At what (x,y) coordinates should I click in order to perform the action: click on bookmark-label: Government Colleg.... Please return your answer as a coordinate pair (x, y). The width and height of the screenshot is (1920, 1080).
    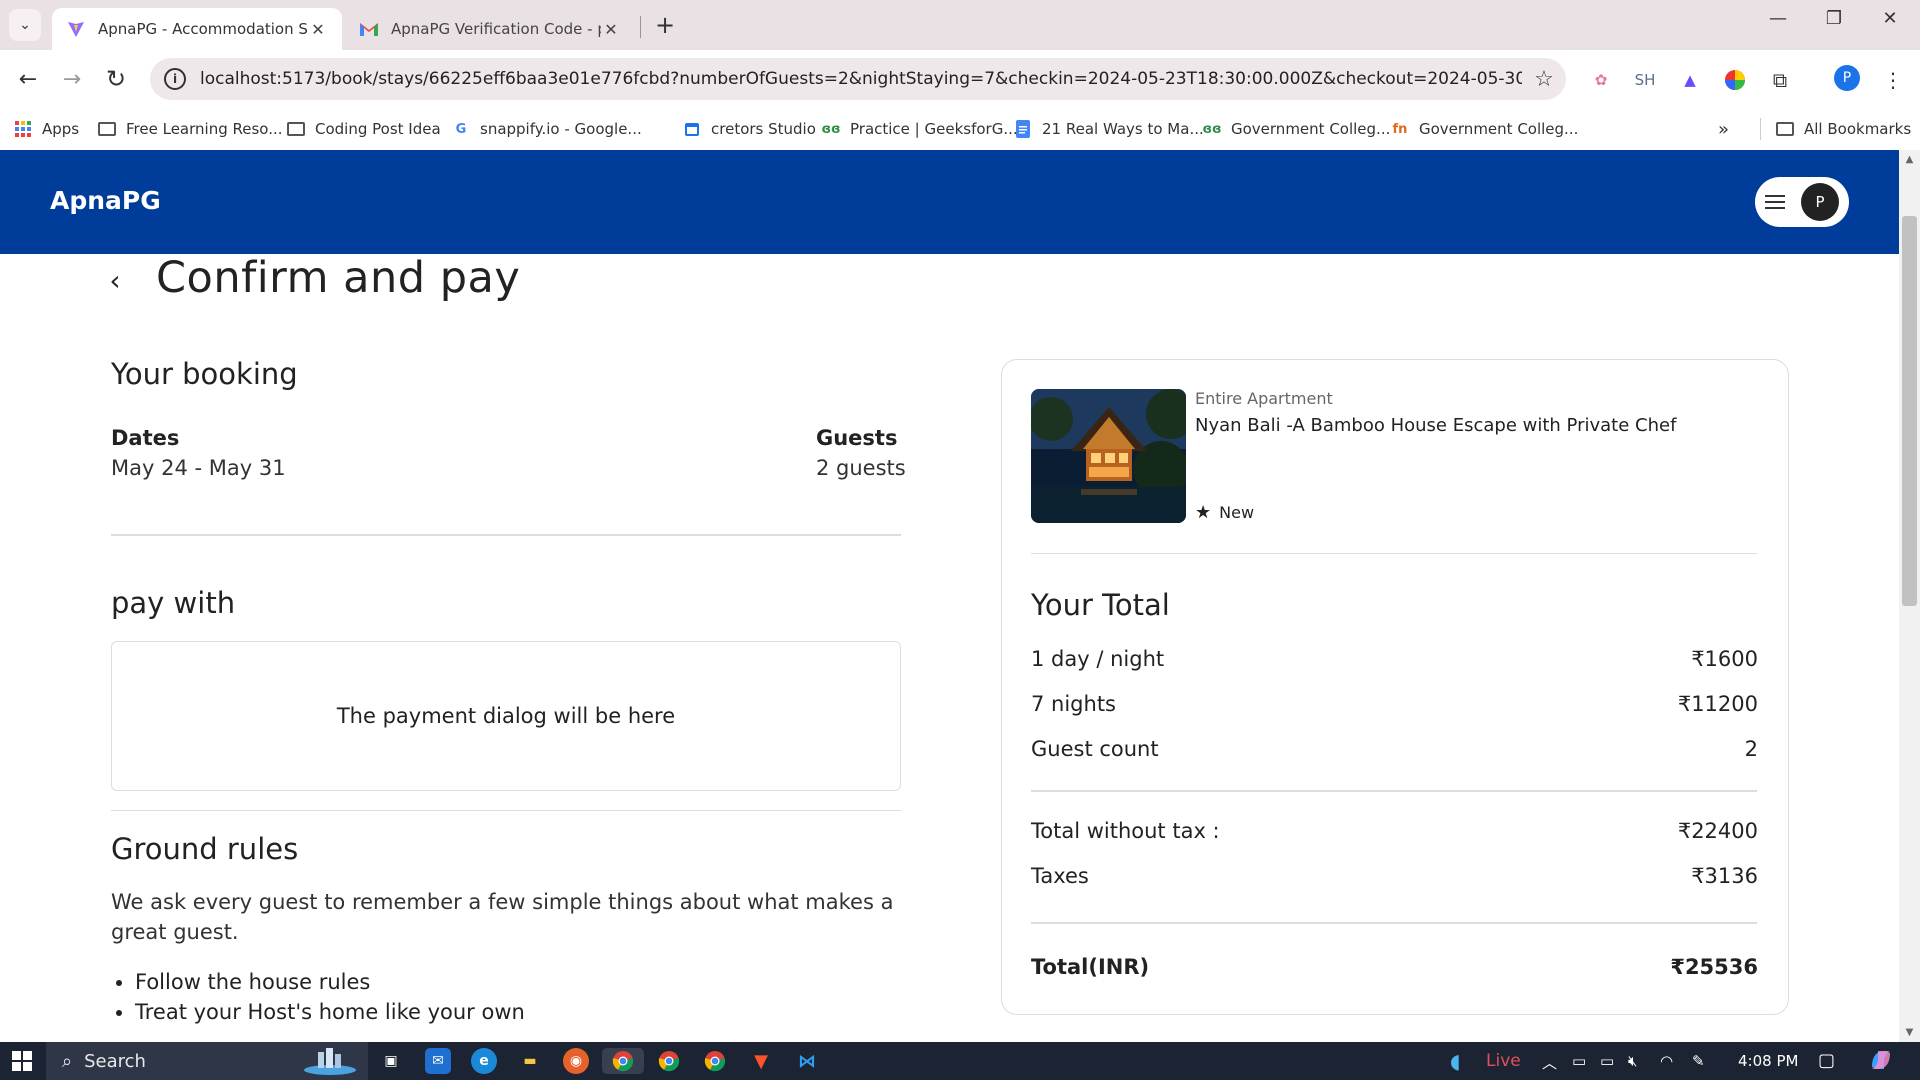
    Looking at the image, I should click on (1311, 129).